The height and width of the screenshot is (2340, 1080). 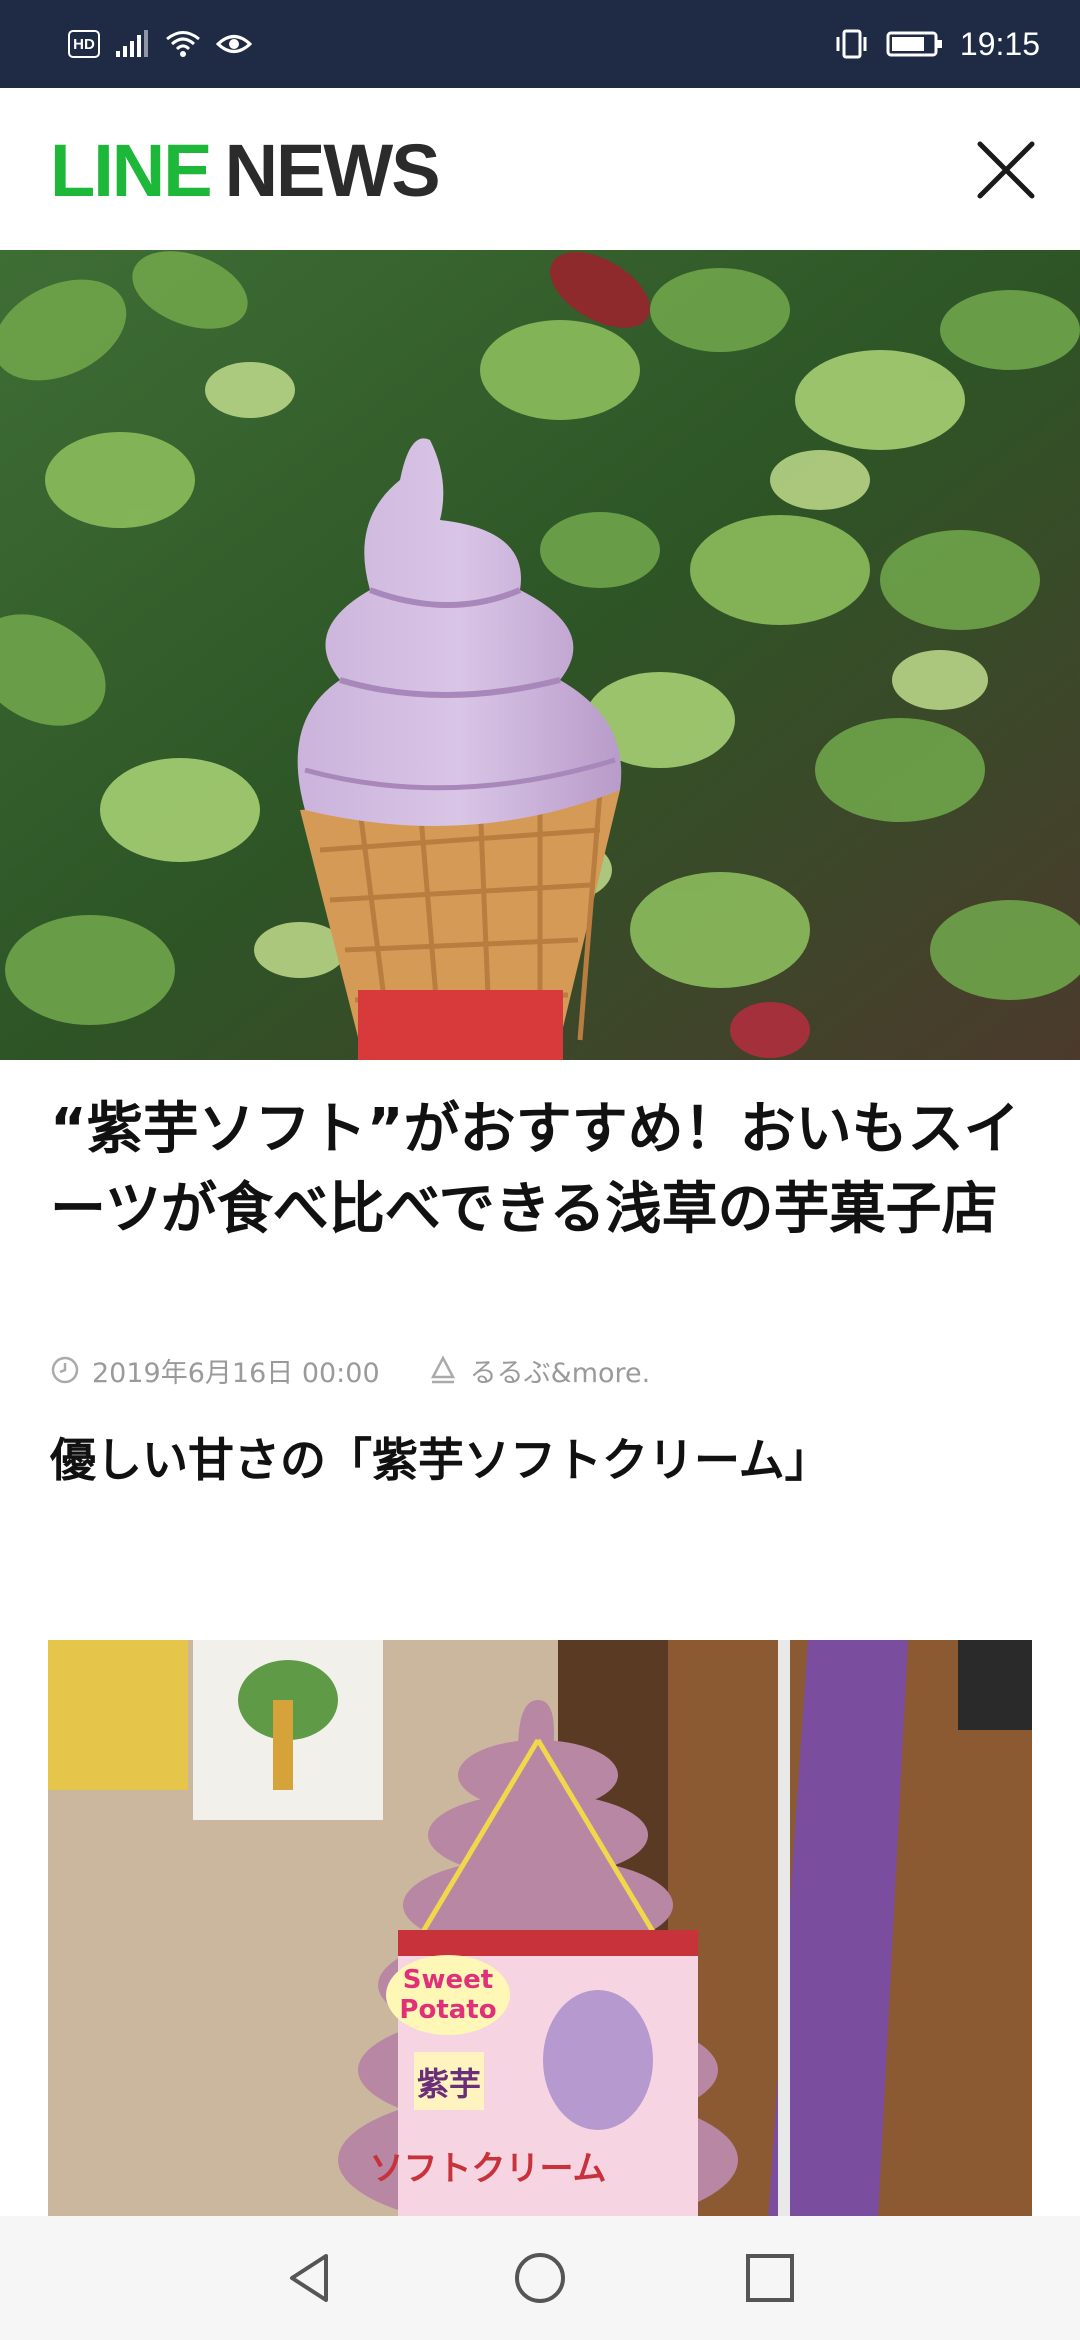 What do you see at coordinates (560, 1370) in the screenshot?
I see `article-source: るるぶ&more.` at bounding box center [560, 1370].